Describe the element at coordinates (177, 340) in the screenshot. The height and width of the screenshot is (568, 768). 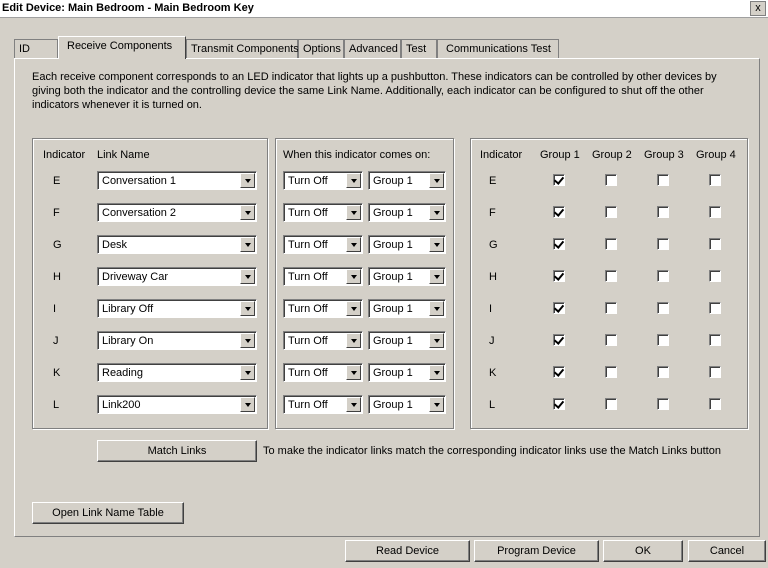
I see `link-name-combo: Library On` at that location.